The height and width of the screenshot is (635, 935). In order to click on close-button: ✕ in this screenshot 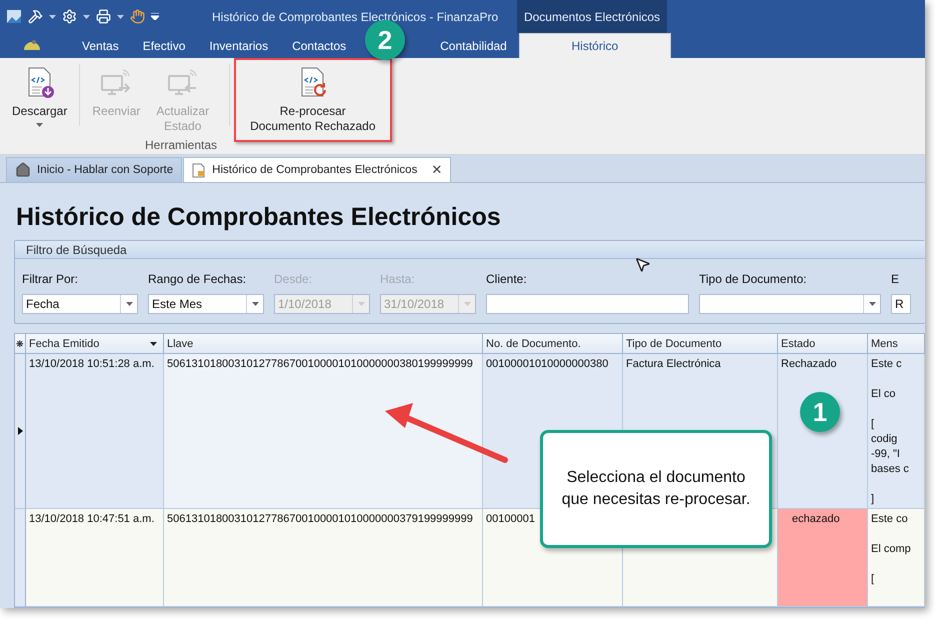, I will do `click(432, 170)`.